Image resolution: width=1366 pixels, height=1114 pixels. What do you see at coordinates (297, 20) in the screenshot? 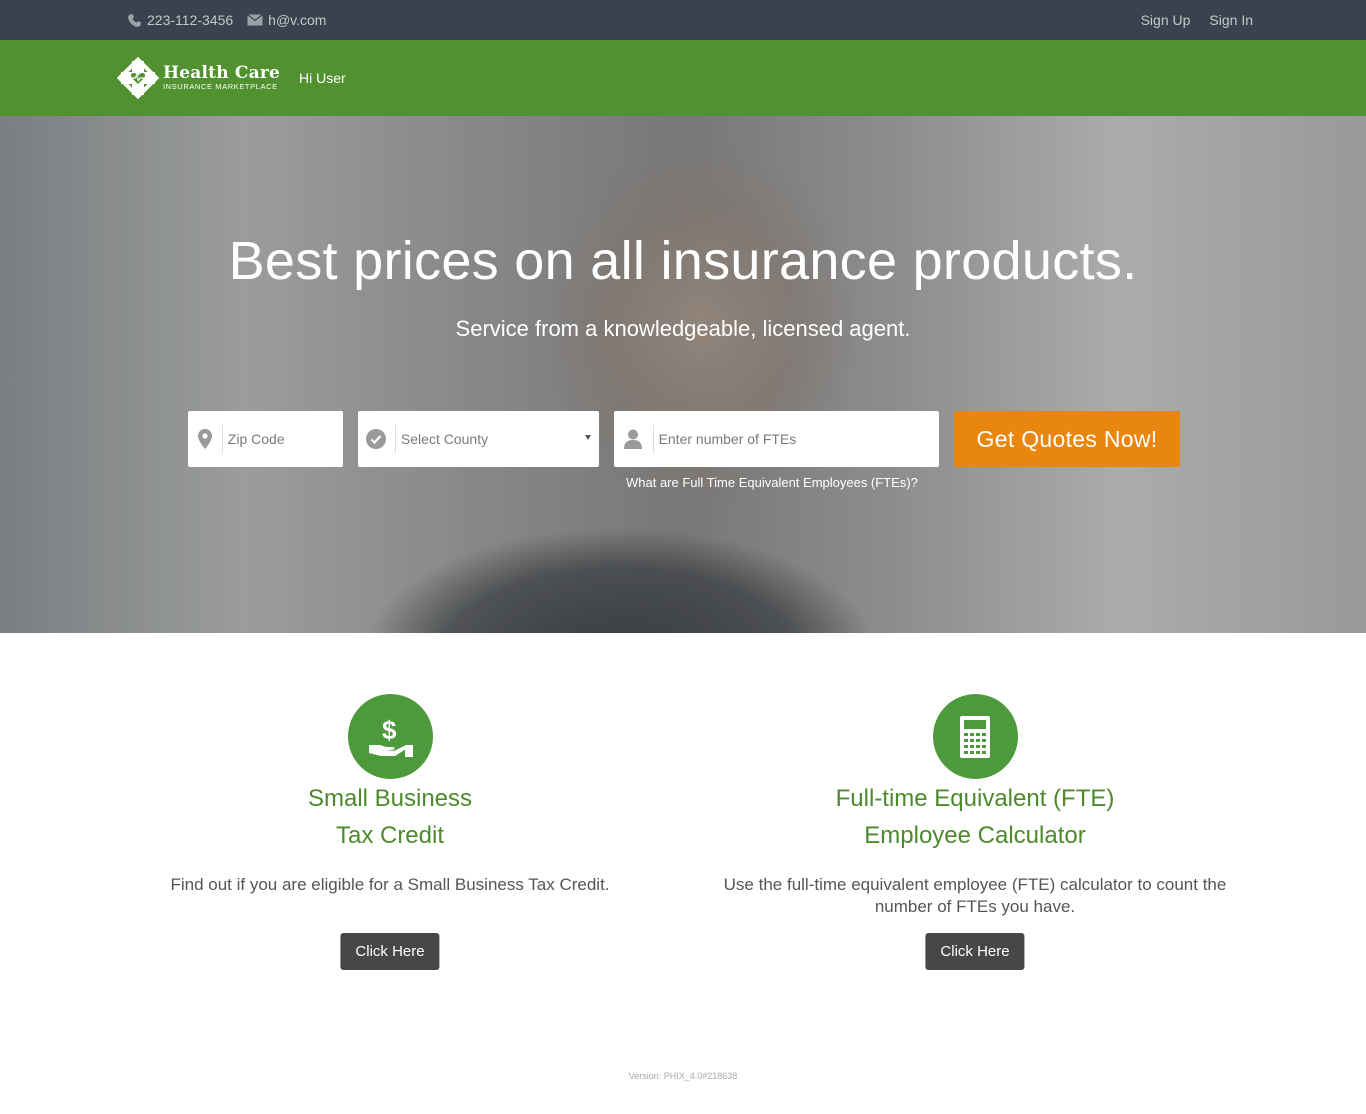
I see `email-address: h@v.com` at bounding box center [297, 20].